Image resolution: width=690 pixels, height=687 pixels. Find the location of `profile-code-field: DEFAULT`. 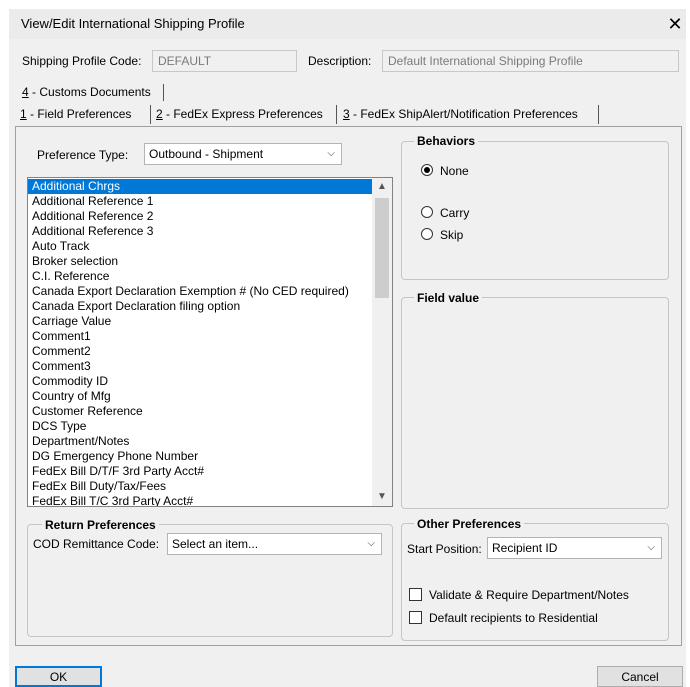

profile-code-field: DEFAULT is located at coordinates (224, 61).